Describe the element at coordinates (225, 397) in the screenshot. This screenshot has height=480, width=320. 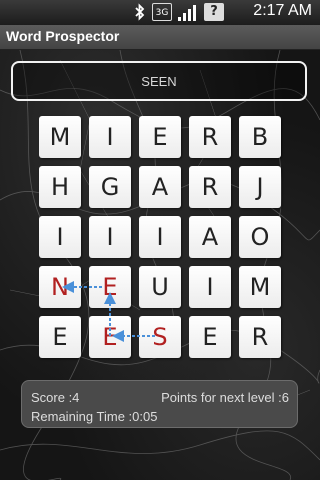
I see `points-next-level-text: Points for next level :6` at that location.